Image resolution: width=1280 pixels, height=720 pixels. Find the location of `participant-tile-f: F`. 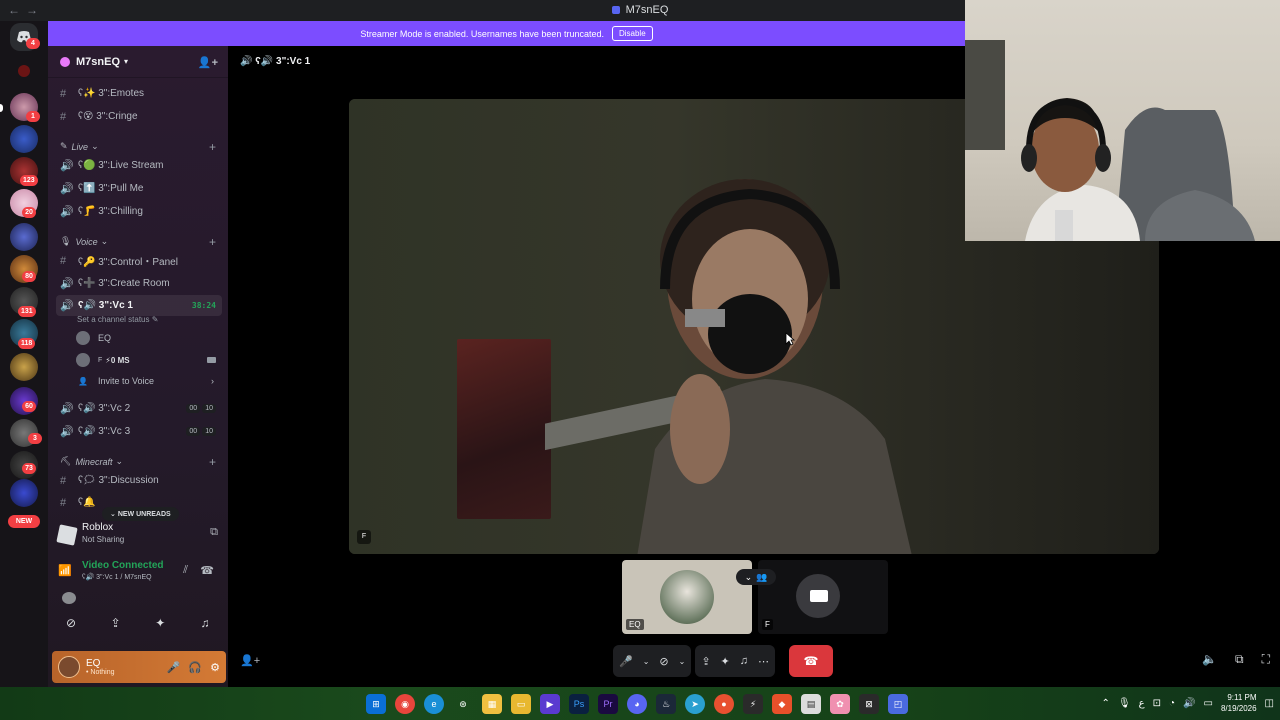

participant-tile-f: F is located at coordinates (823, 597).